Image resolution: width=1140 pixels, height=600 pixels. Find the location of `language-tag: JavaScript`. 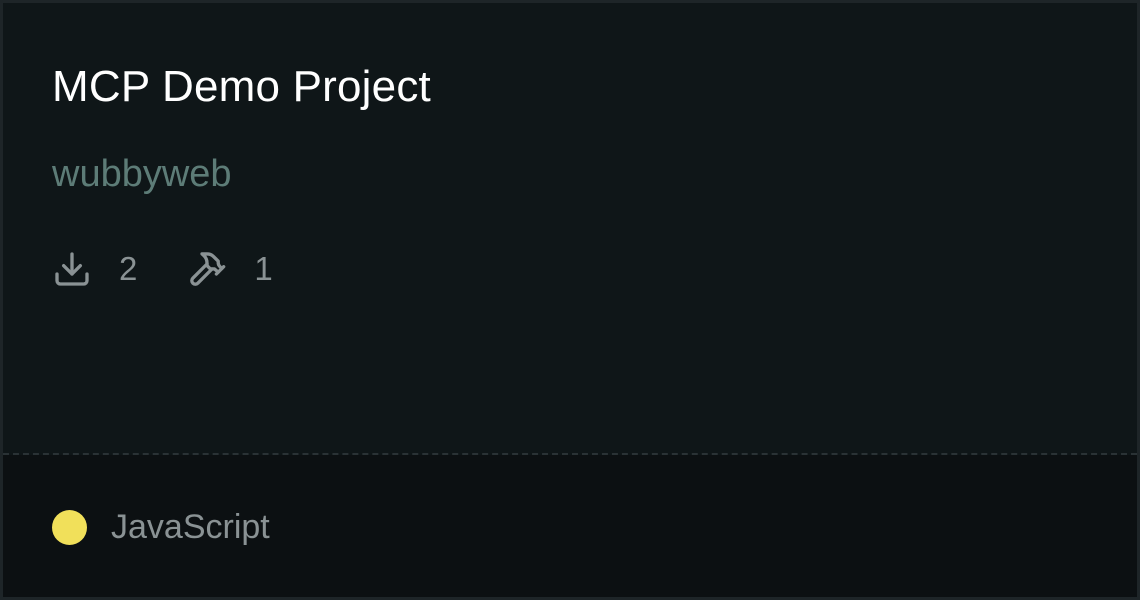

language-tag: JavaScript is located at coordinates (161, 527).